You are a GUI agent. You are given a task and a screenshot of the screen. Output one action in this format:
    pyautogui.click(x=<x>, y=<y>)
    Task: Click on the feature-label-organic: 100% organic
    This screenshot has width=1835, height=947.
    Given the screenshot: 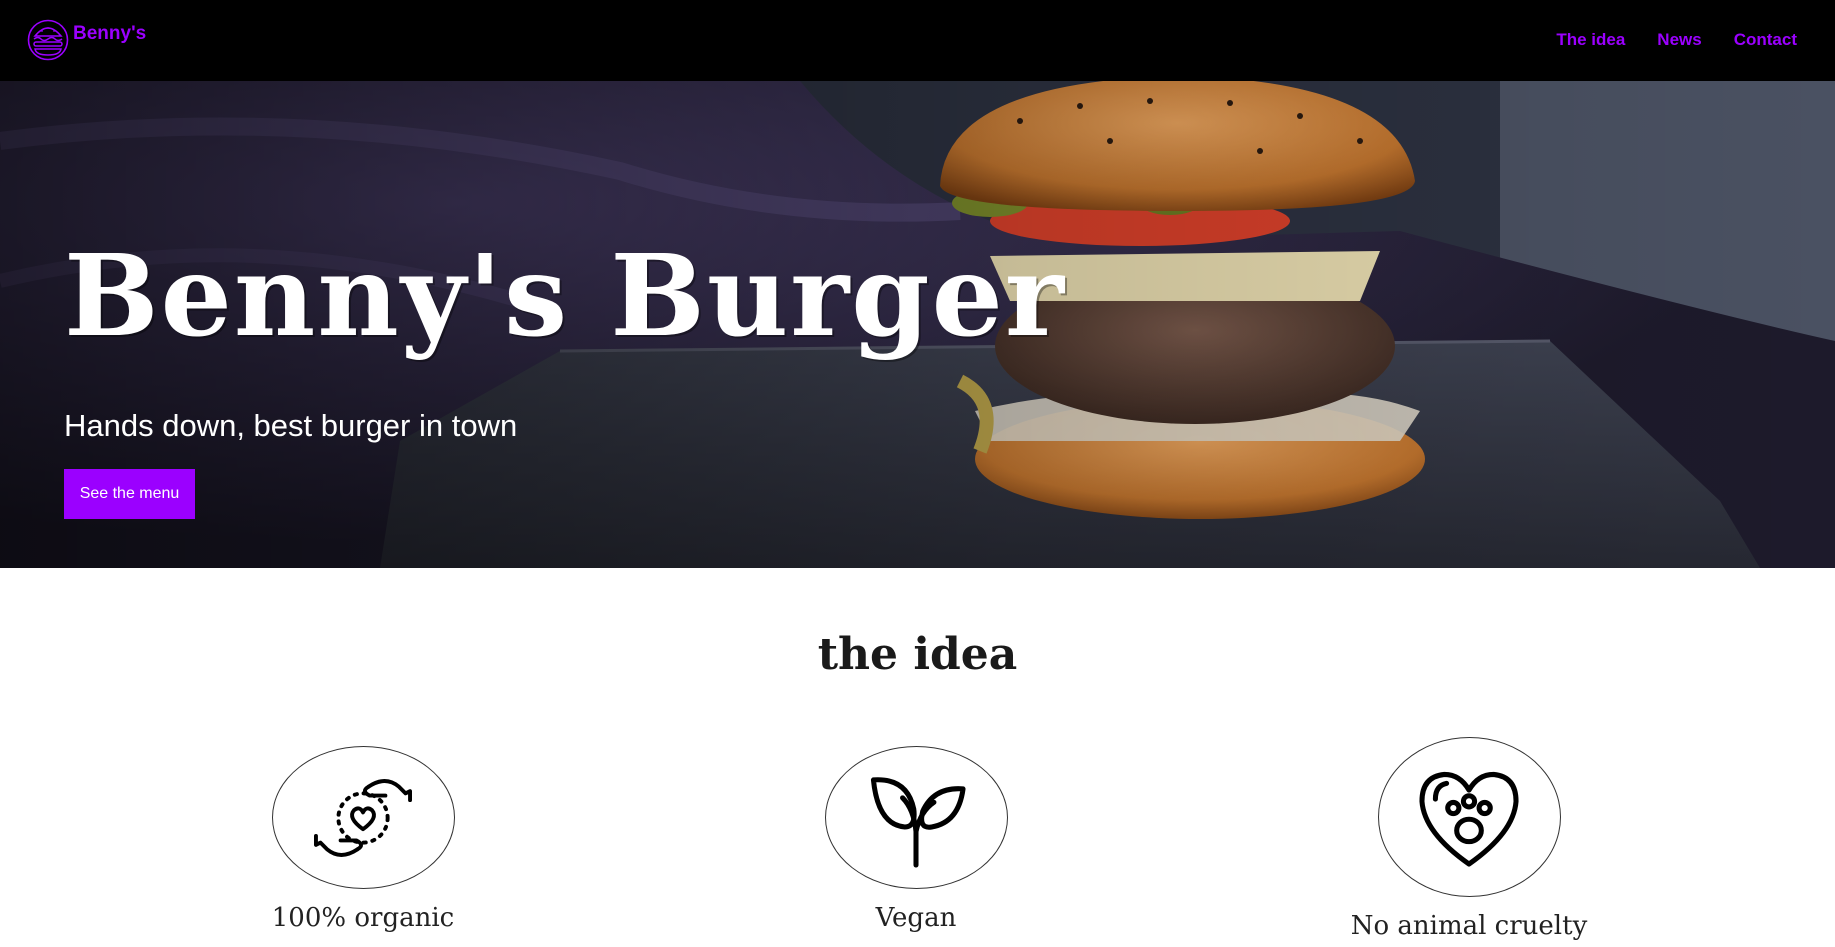 What is the action you would take?
    pyautogui.click(x=363, y=918)
    